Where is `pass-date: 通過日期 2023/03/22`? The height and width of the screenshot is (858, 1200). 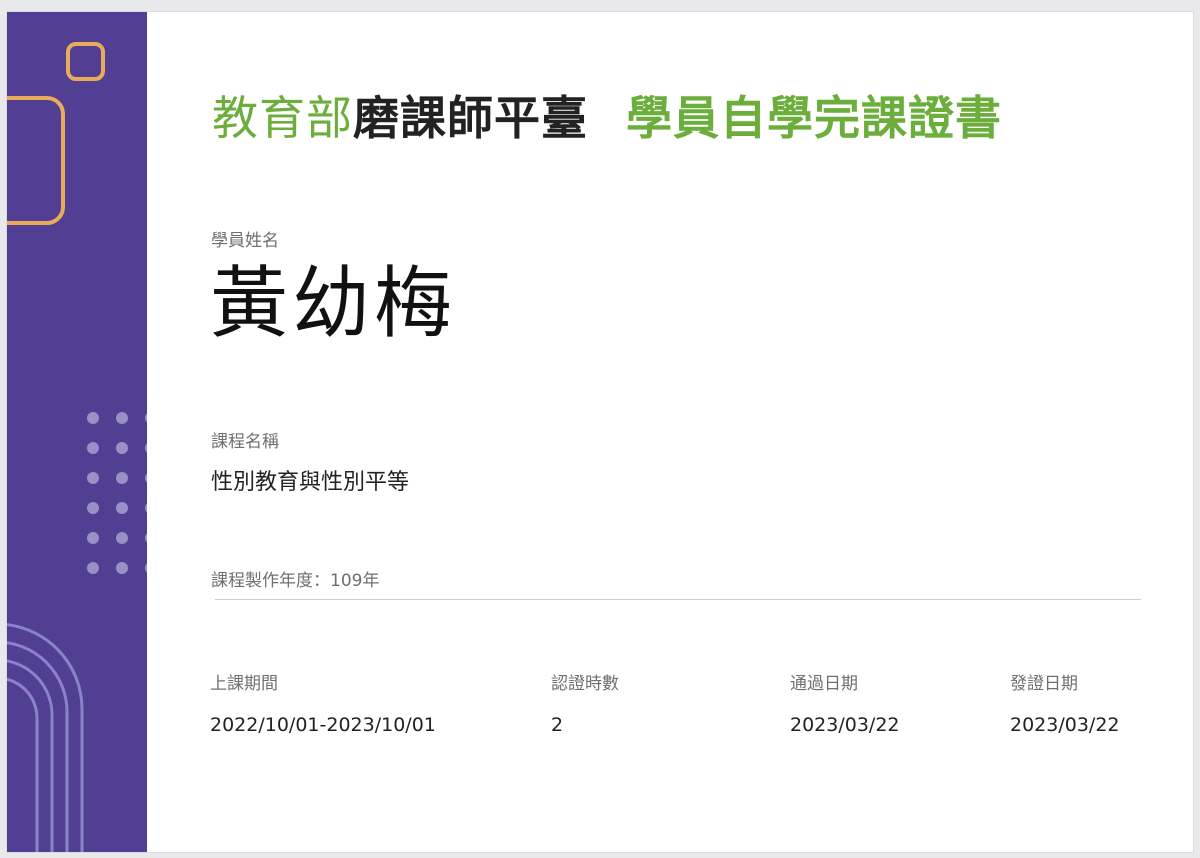
pass-date: 通過日期 2023/03/22 is located at coordinates (845, 705).